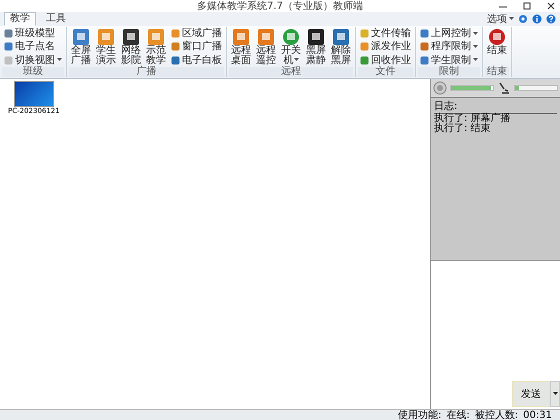 The image size is (560, 420). Describe the element at coordinates (449, 72) in the screenshot. I see `group-label: 限制` at that location.